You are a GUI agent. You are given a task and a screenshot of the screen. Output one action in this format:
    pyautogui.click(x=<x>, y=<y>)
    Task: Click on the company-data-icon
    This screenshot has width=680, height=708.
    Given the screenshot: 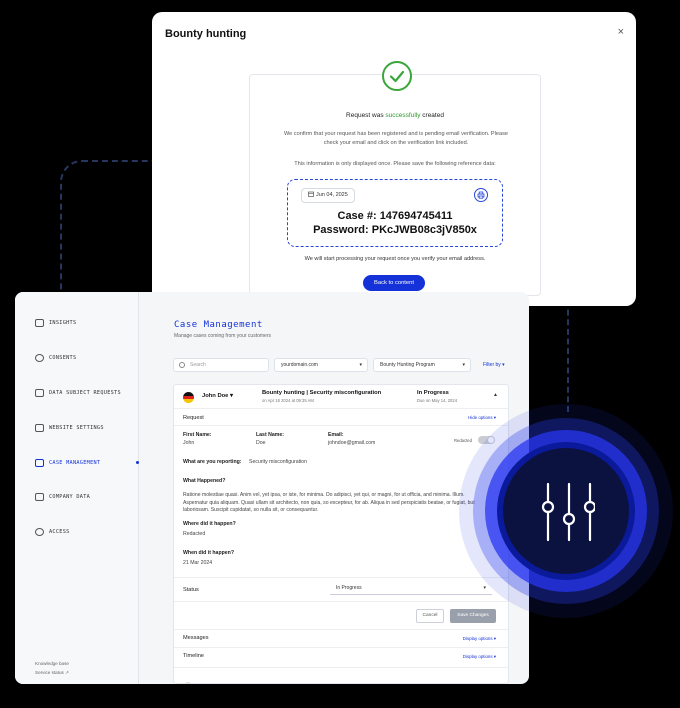 What is the action you would take?
    pyautogui.click(x=39, y=496)
    